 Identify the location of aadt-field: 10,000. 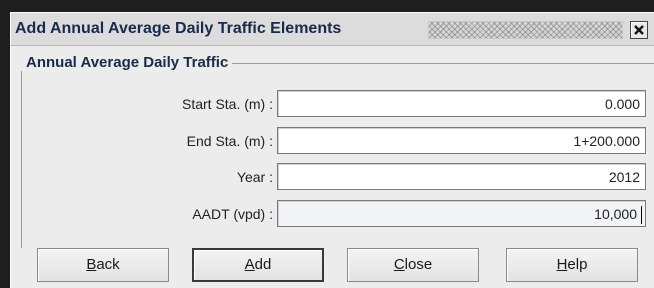
(461, 213).